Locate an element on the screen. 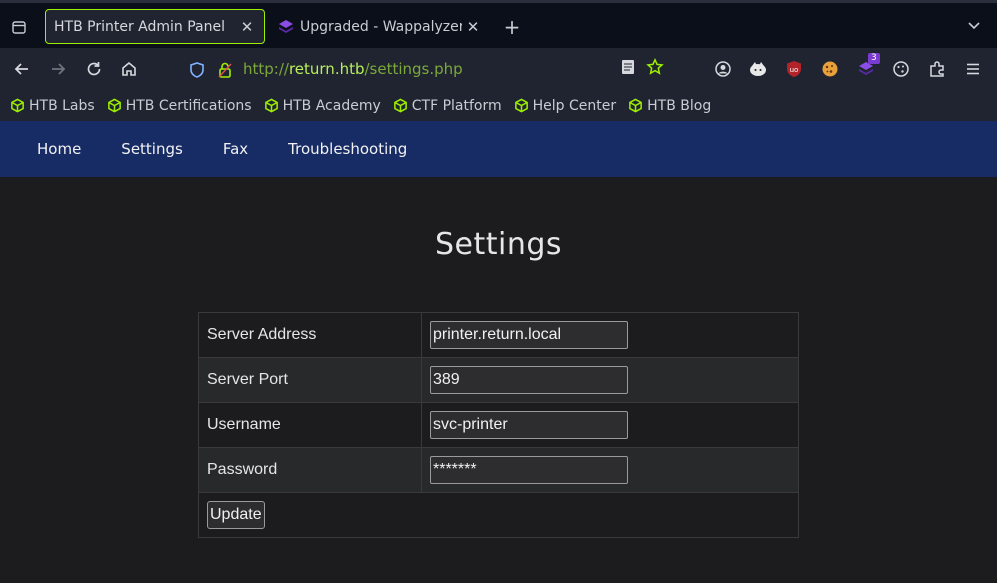 The image size is (997, 583). username-input is located at coordinates (529, 425).